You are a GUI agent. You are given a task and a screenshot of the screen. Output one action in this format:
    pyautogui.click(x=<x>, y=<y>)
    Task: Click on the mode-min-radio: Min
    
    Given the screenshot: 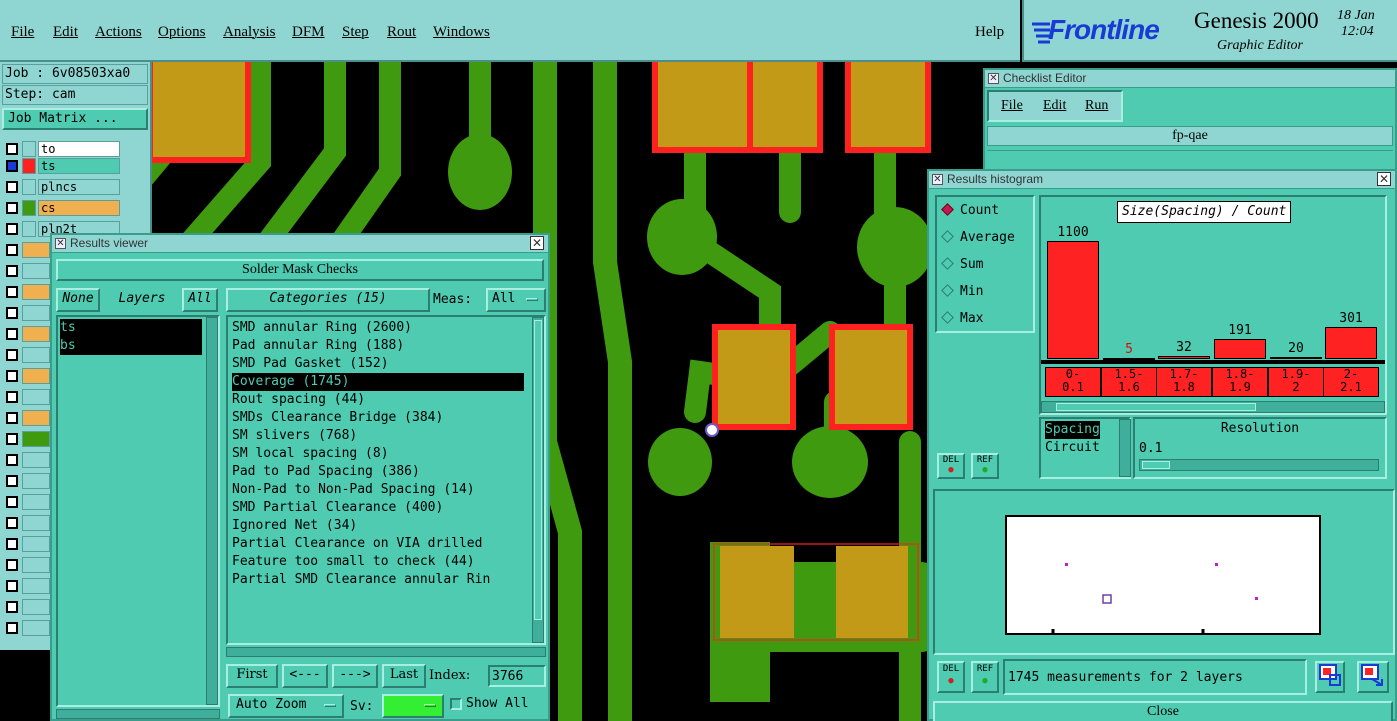 What is the action you would take?
    pyautogui.click(x=962, y=291)
    